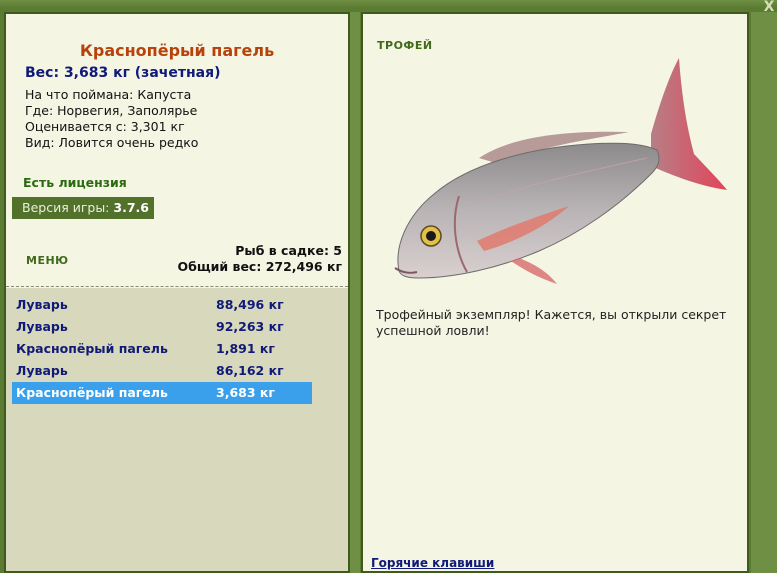 Image resolution: width=777 pixels, height=573 pixels. I want to click on catch-weight: 3,683 кг, so click(245, 392).